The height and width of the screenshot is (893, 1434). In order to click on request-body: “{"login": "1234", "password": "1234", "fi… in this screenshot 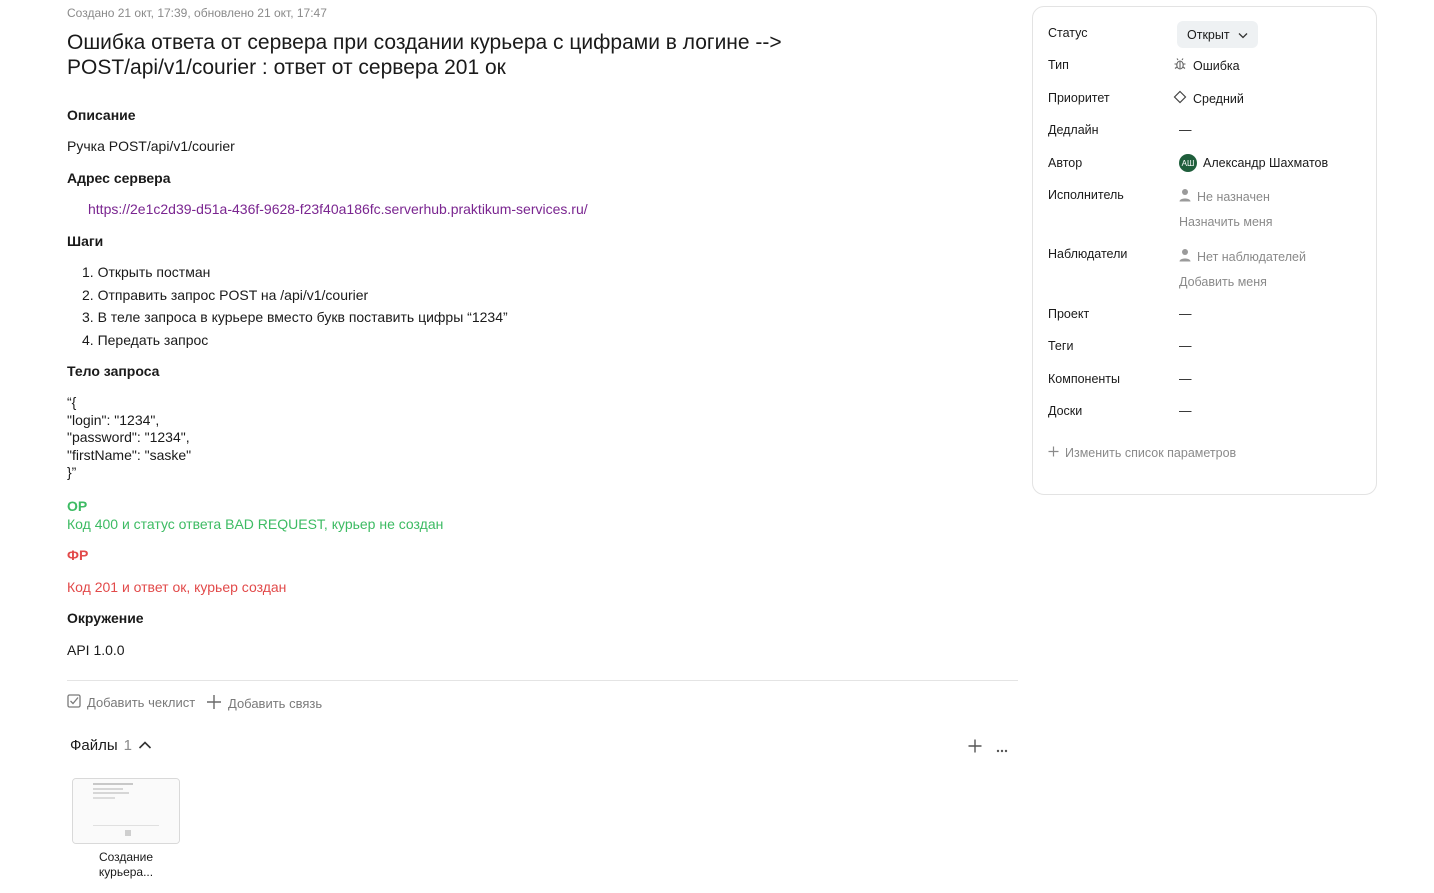, I will do `click(129, 438)`.